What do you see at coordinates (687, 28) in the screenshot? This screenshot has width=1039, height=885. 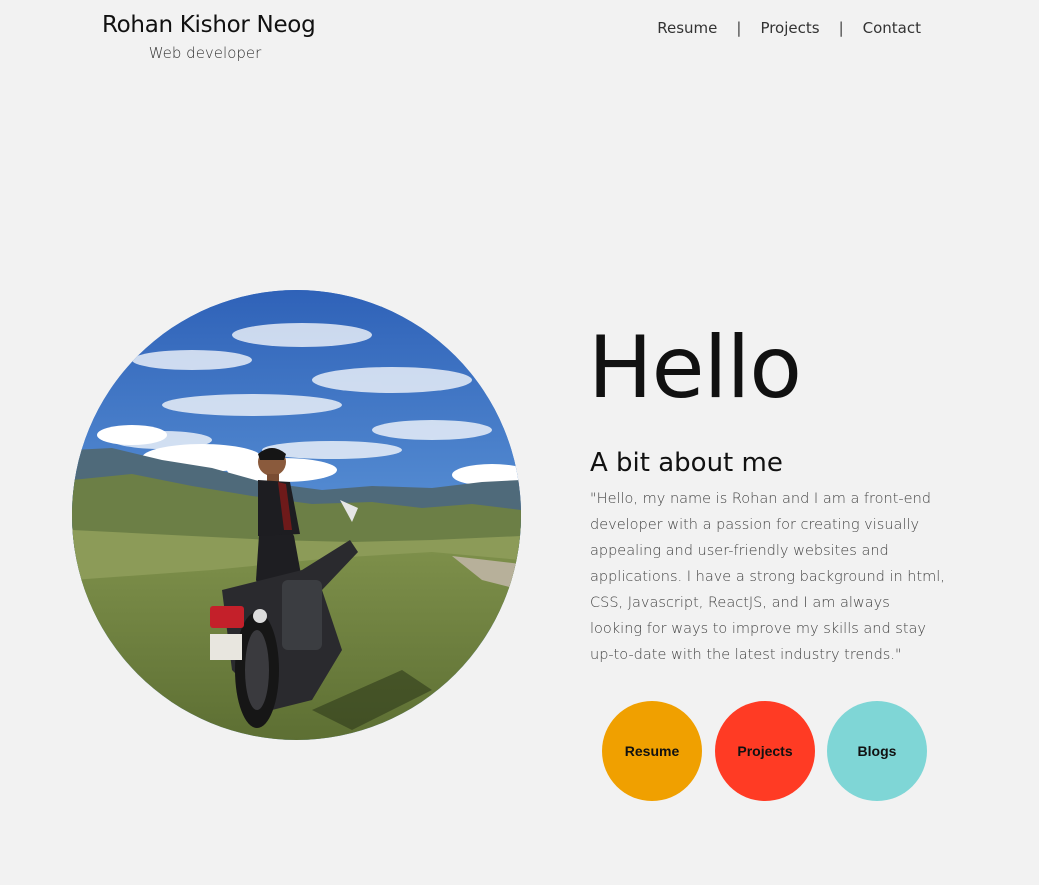 I see `nav-link-resume: Resume` at bounding box center [687, 28].